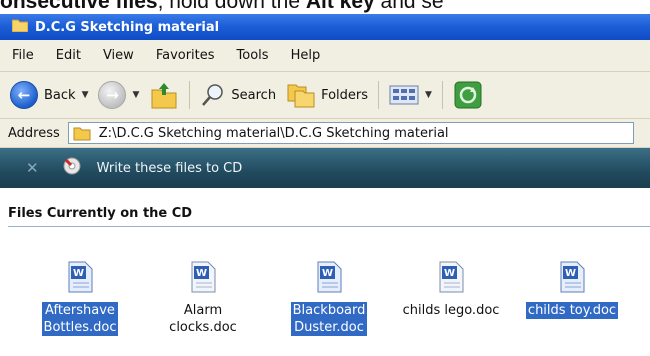 This screenshot has width=650, height=356. Describe the element at coordinates (404, 95) in the screenshot. I see `views-icon` at that location.